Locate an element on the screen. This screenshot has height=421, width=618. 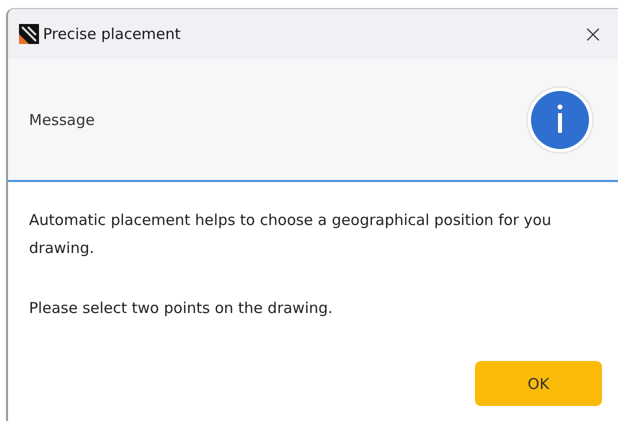
info-icon is located at coordinates (560, 120).